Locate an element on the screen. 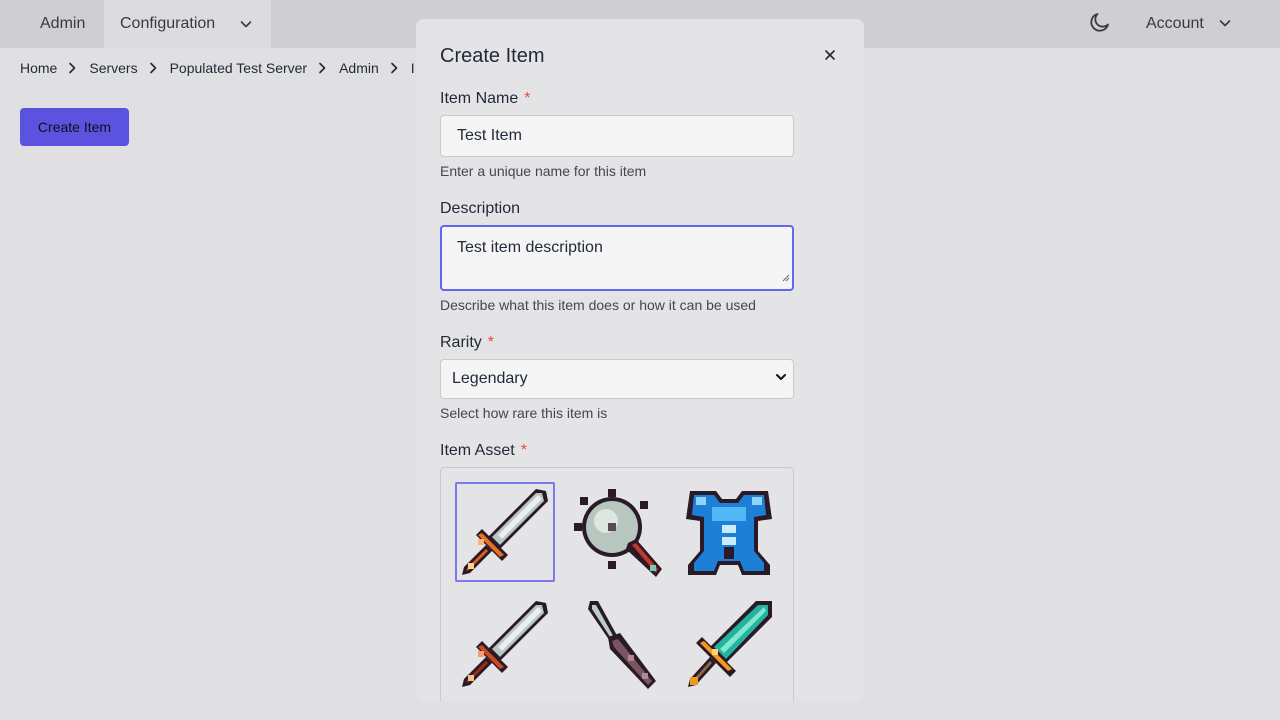 Image resolution: width=1280 pixels, height=720 pixels. teal-sword-icon is located at coordinates (730, 644).